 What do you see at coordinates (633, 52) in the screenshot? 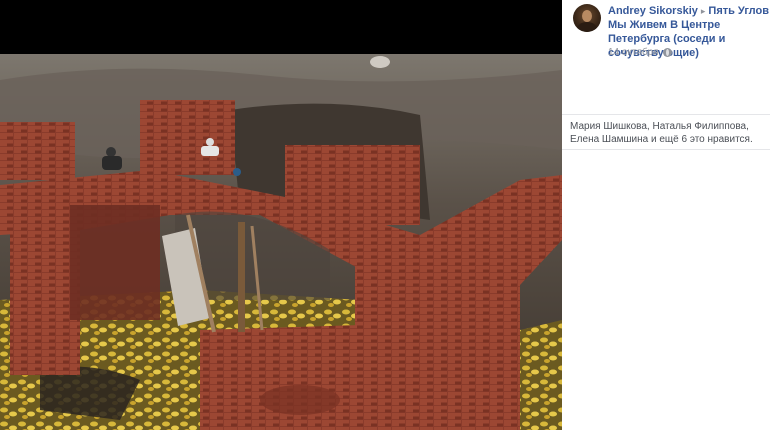
I see `post-date: 14 октября` at bounding box center [633, 52].